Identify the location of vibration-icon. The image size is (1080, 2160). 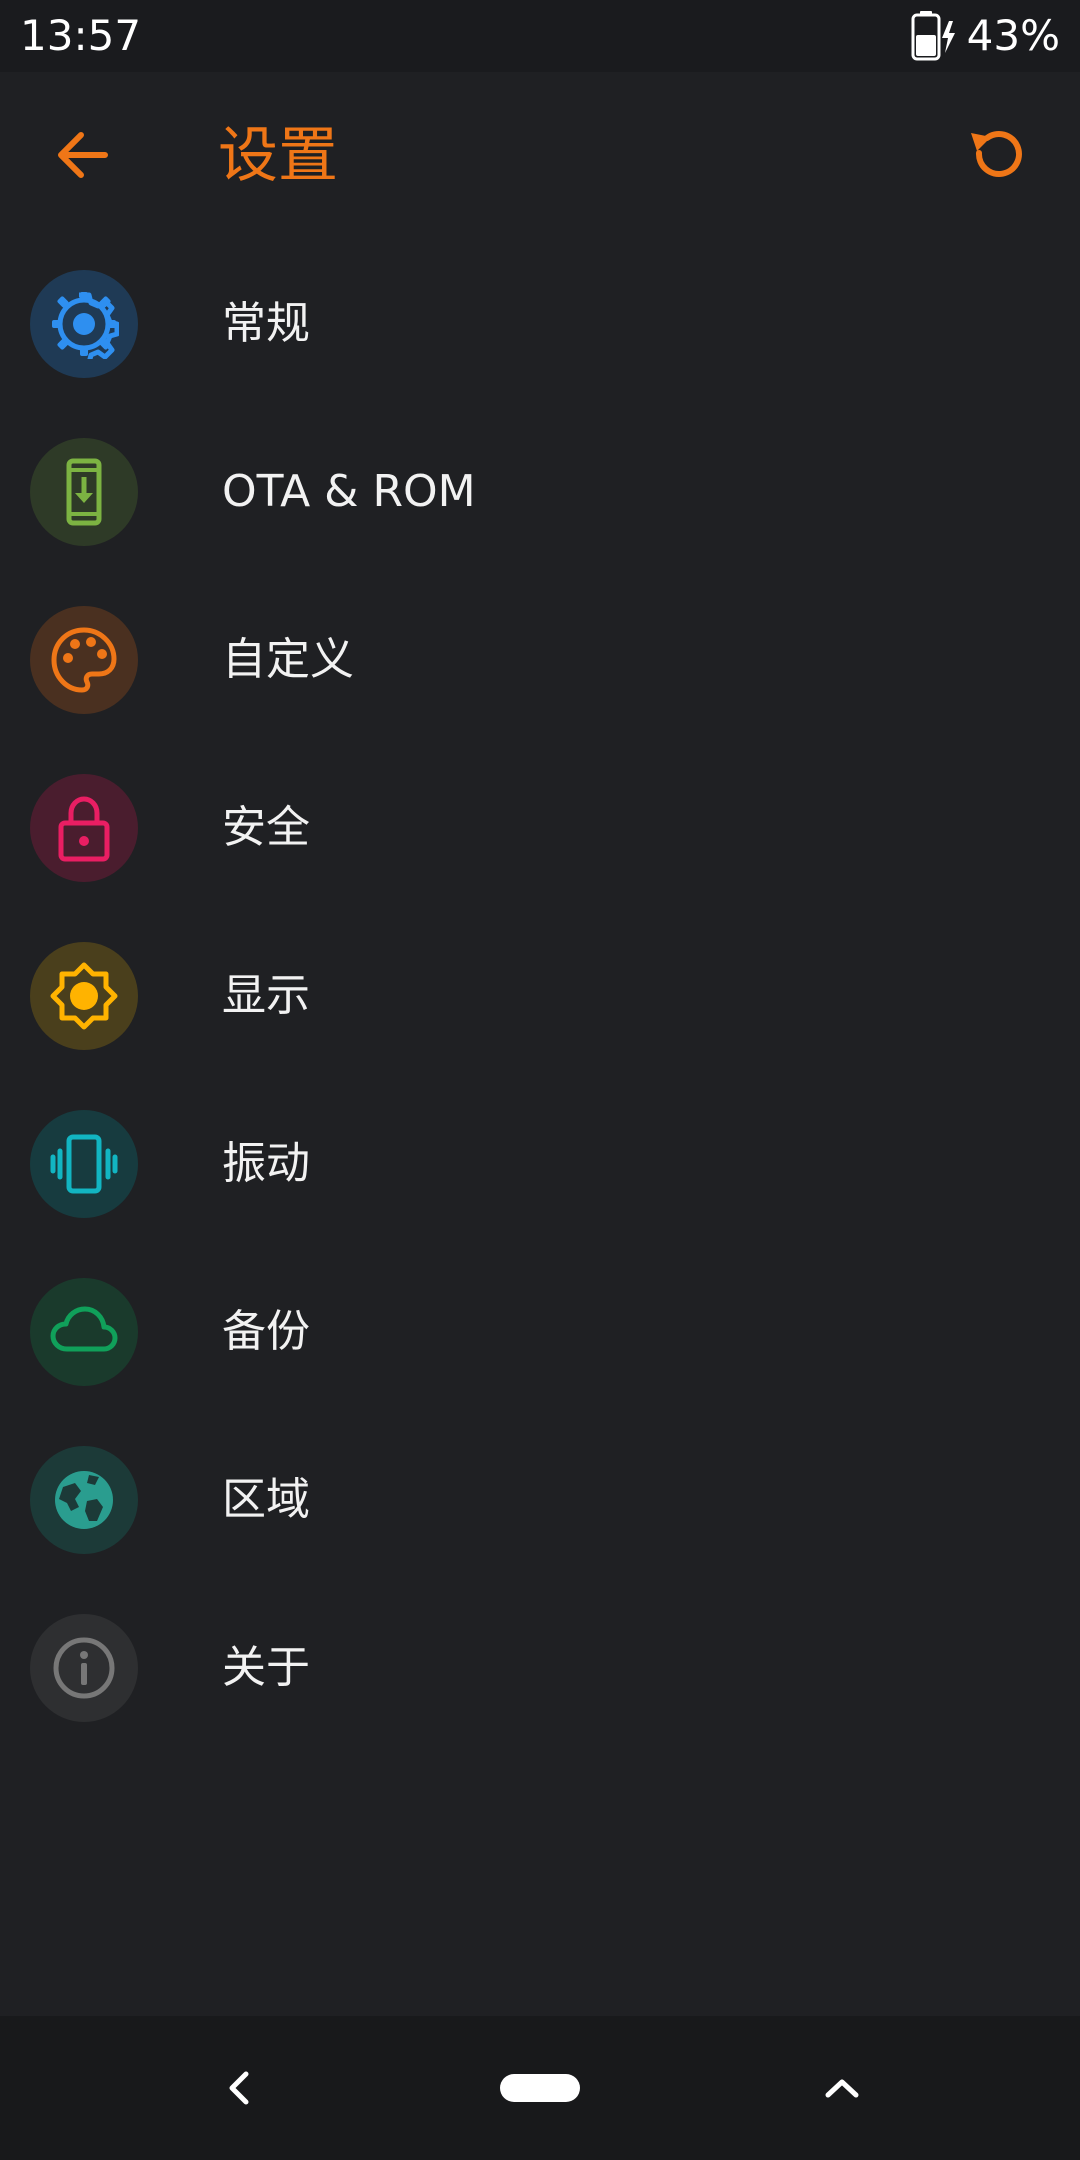
(84, 1164).